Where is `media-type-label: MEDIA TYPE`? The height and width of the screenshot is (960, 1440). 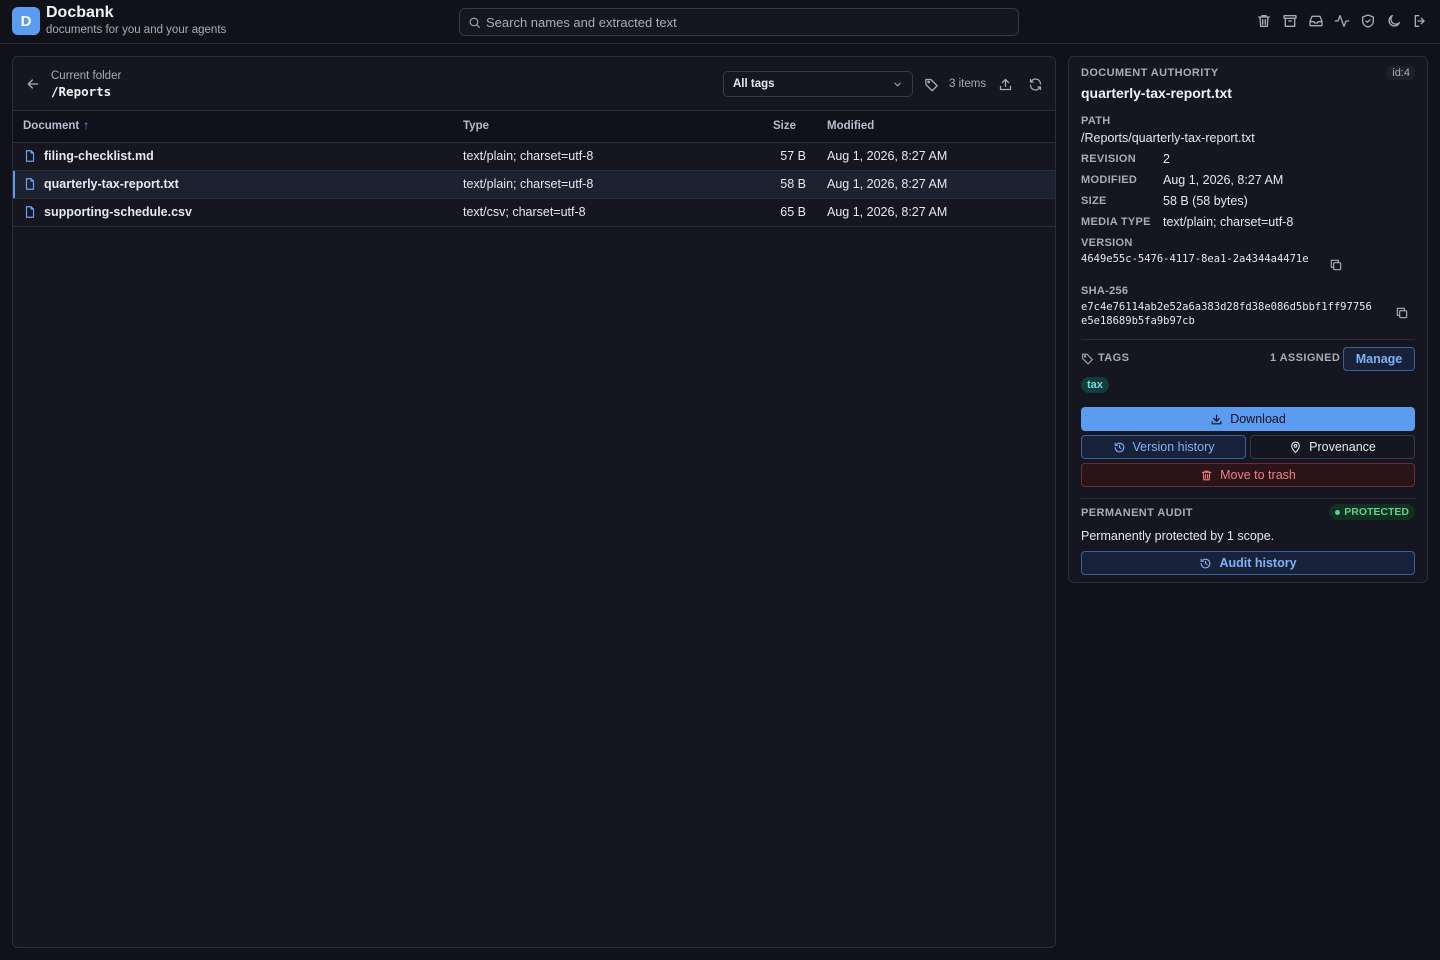
media-type-label: MEDIA TYPE is located at coordinates (1116, 222).